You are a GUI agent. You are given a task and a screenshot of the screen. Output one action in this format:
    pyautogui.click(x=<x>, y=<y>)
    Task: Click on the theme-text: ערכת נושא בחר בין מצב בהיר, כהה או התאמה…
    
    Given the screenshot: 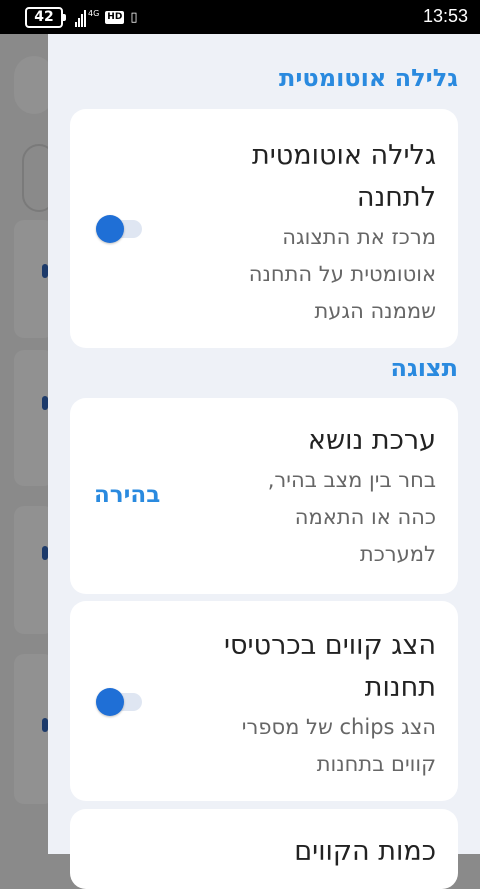 What is the action you would take?
    pyautogui.click(x=311, y=496)
    